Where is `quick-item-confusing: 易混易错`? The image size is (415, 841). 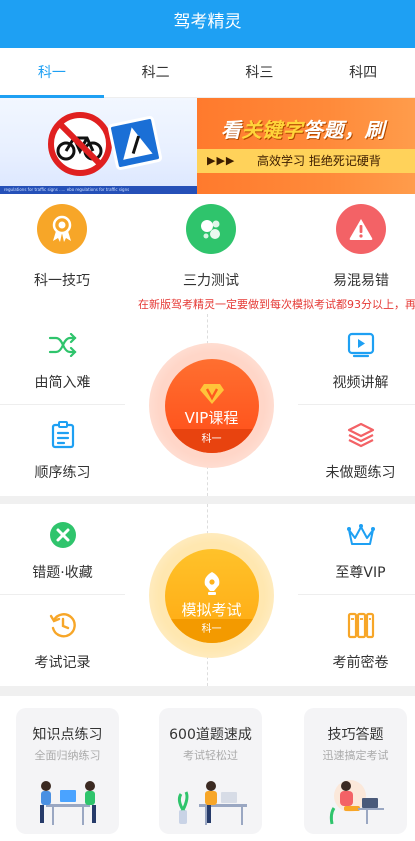 quick-item-confusing: 易混易错 is located at coordinates (358, 247).